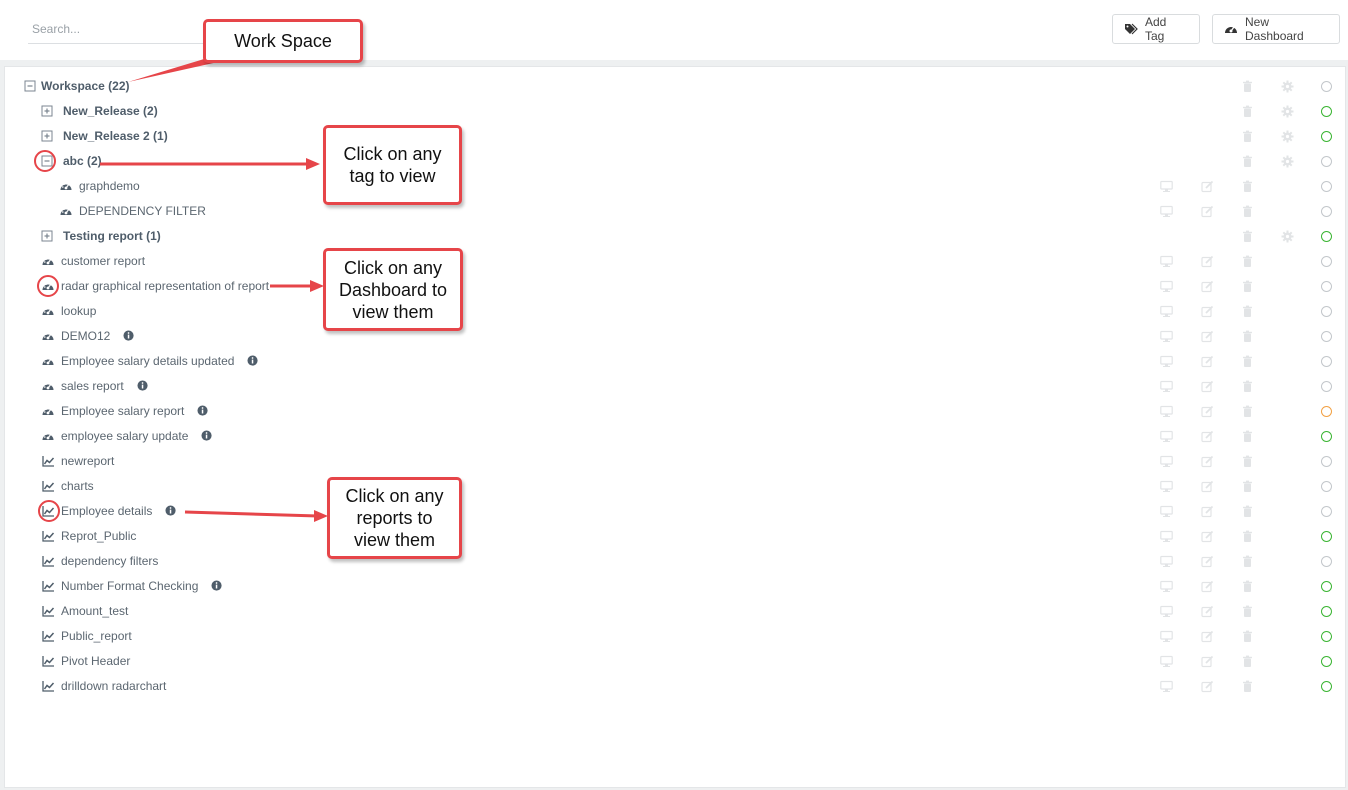 Image resolution: width=1348 pixels, height=790 pixels. I want to click on tree-row-label: lookup, so click(78, 311).